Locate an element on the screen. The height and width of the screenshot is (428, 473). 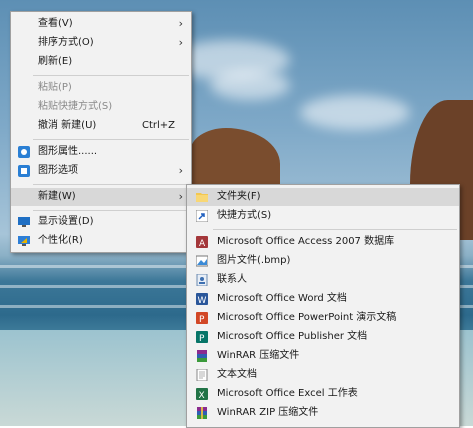
shortcut-label: Ctrl+Z is located at coordinates (158, 125).